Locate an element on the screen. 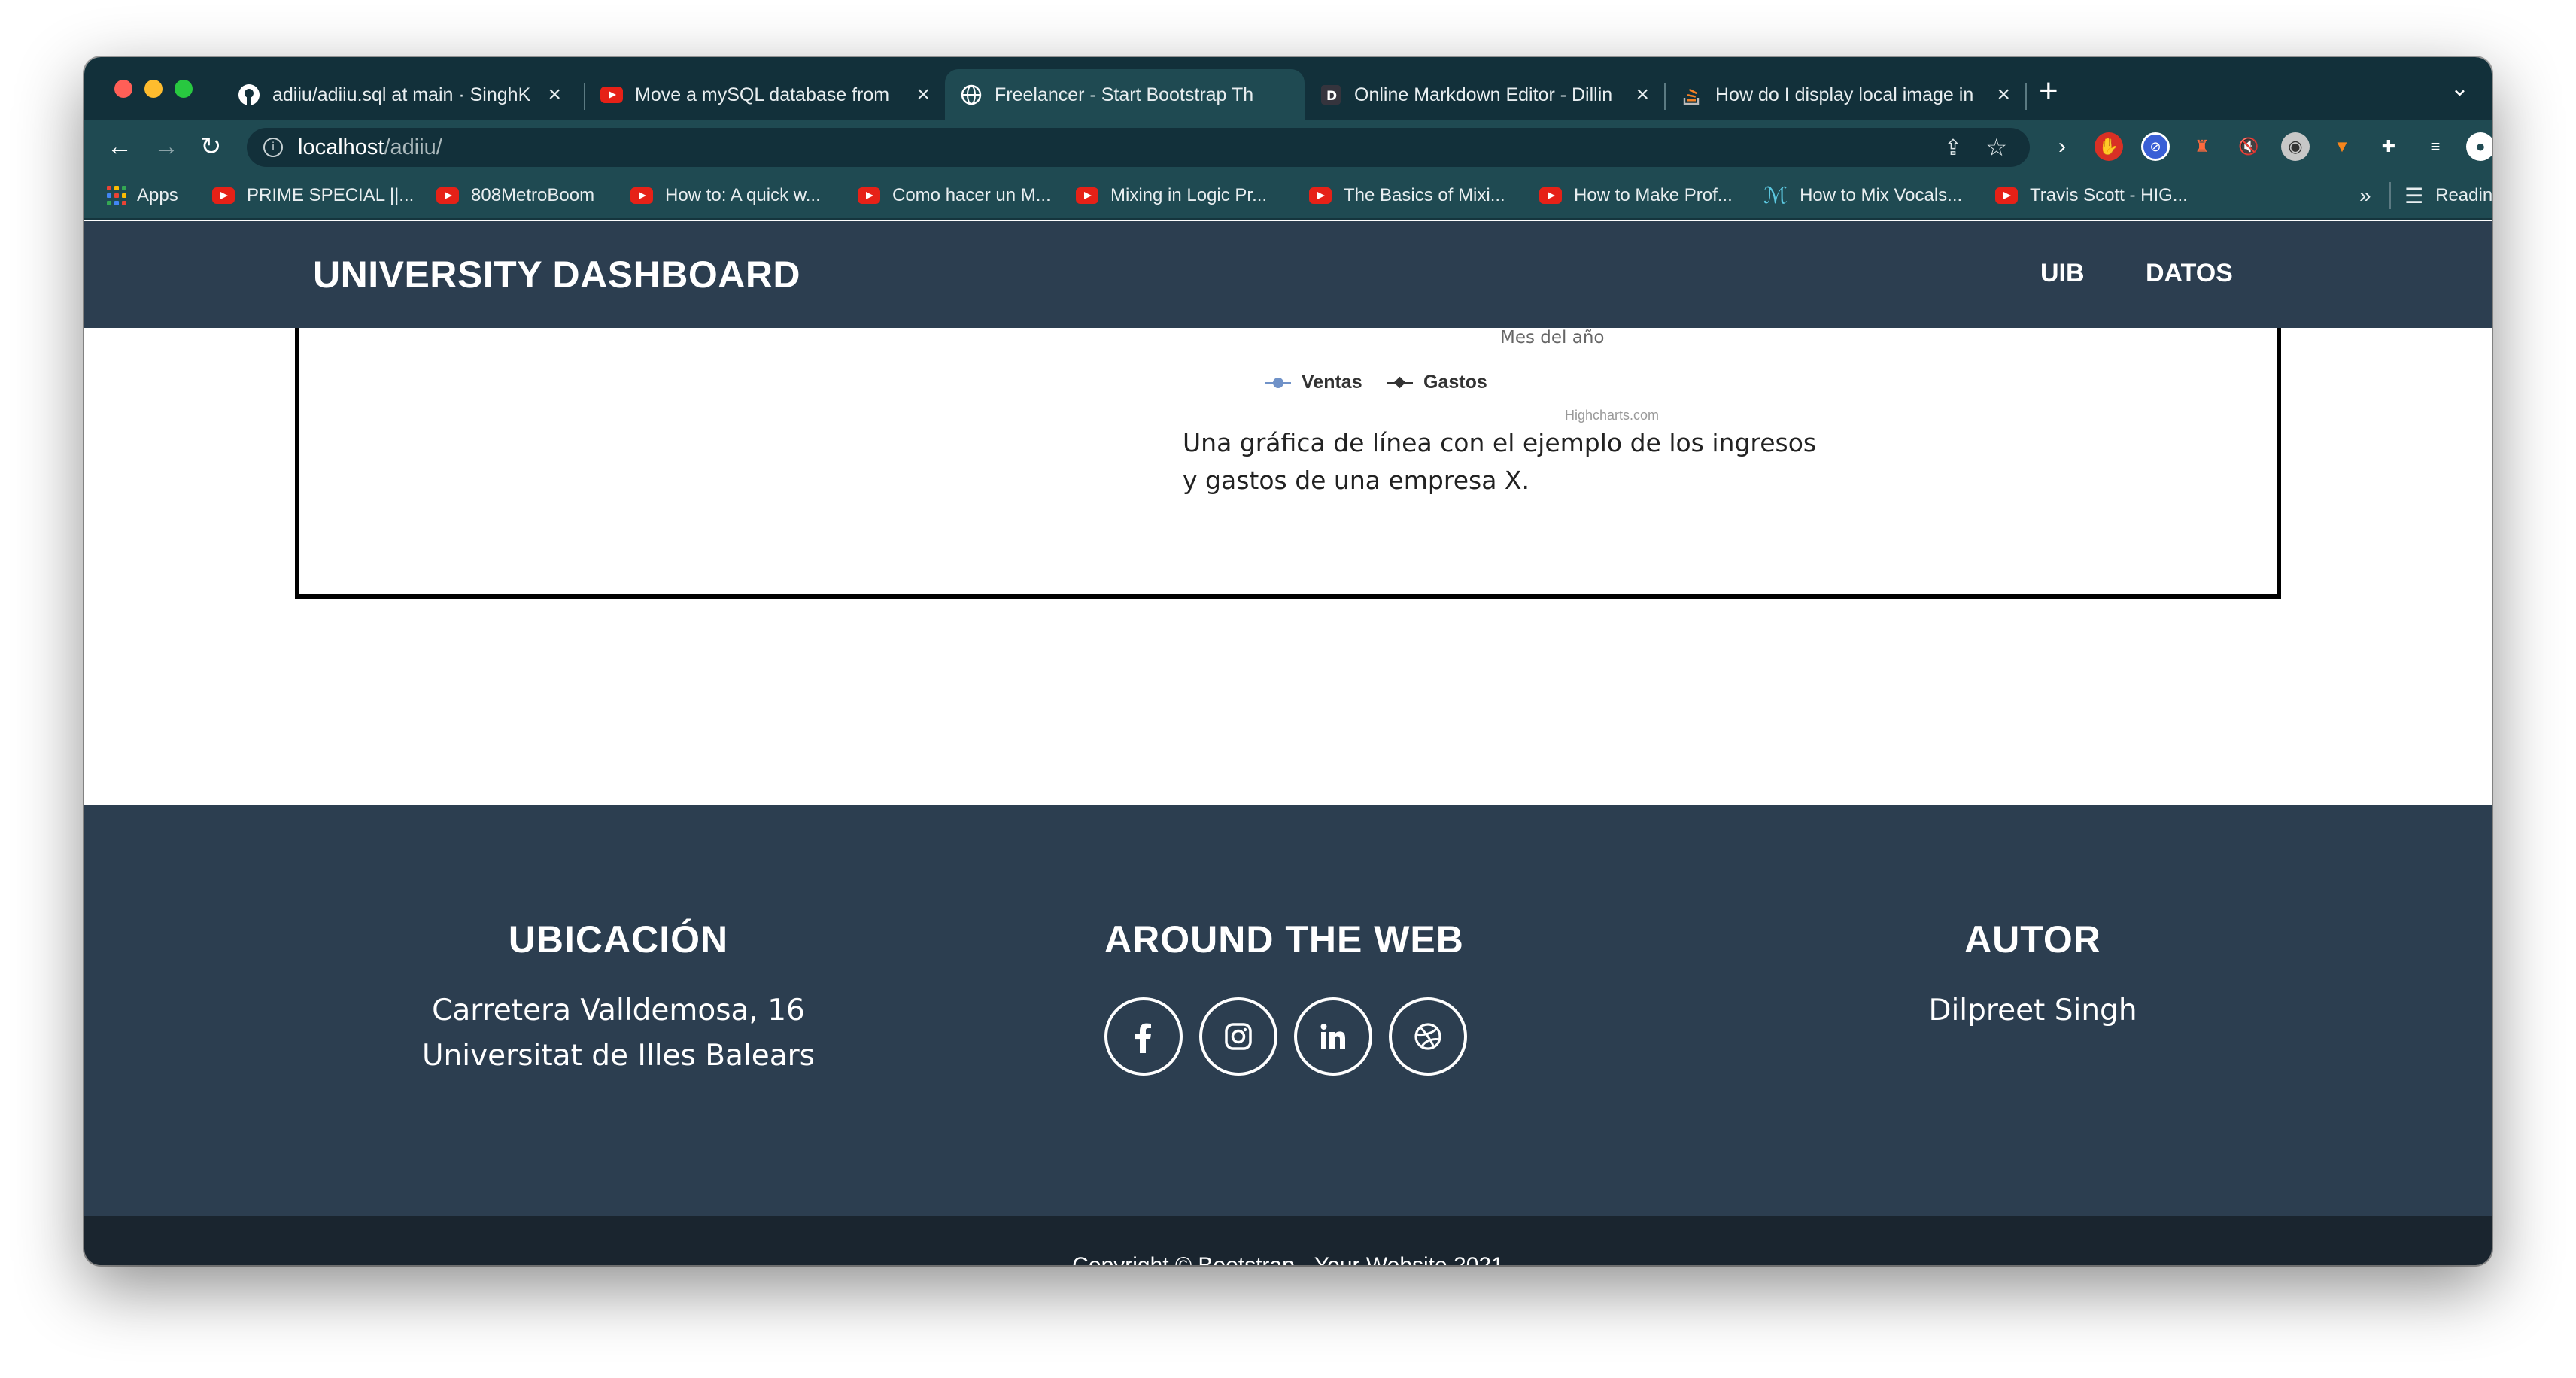  footer-location-heading: UBICACIÓN is located at coordinates (618, 939).